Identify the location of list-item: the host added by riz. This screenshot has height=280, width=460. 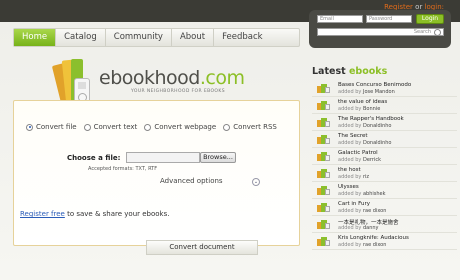
(384, 173).